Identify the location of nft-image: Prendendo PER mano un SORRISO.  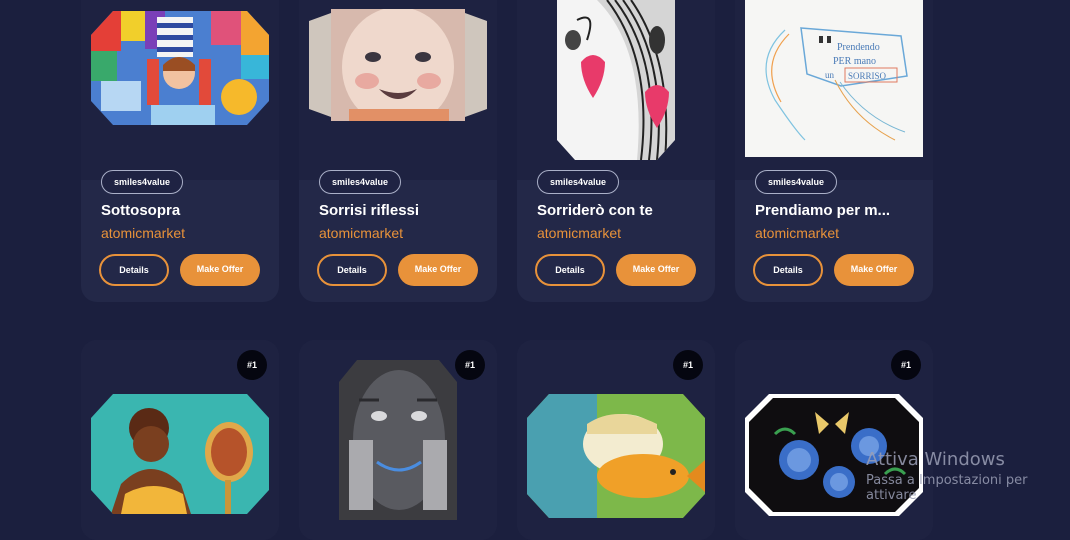
(834, 90).